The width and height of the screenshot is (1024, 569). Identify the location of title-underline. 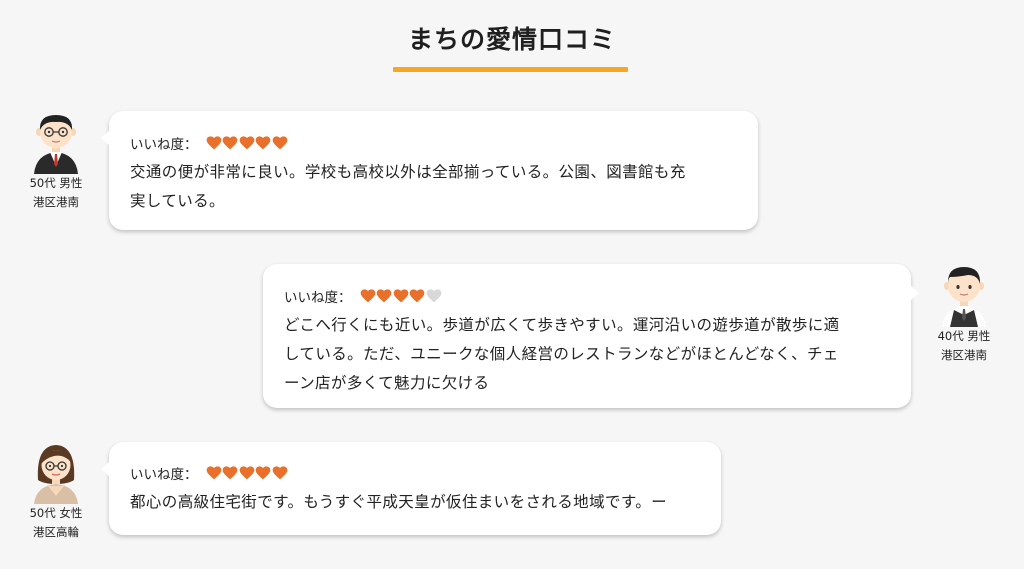
(510, 69).